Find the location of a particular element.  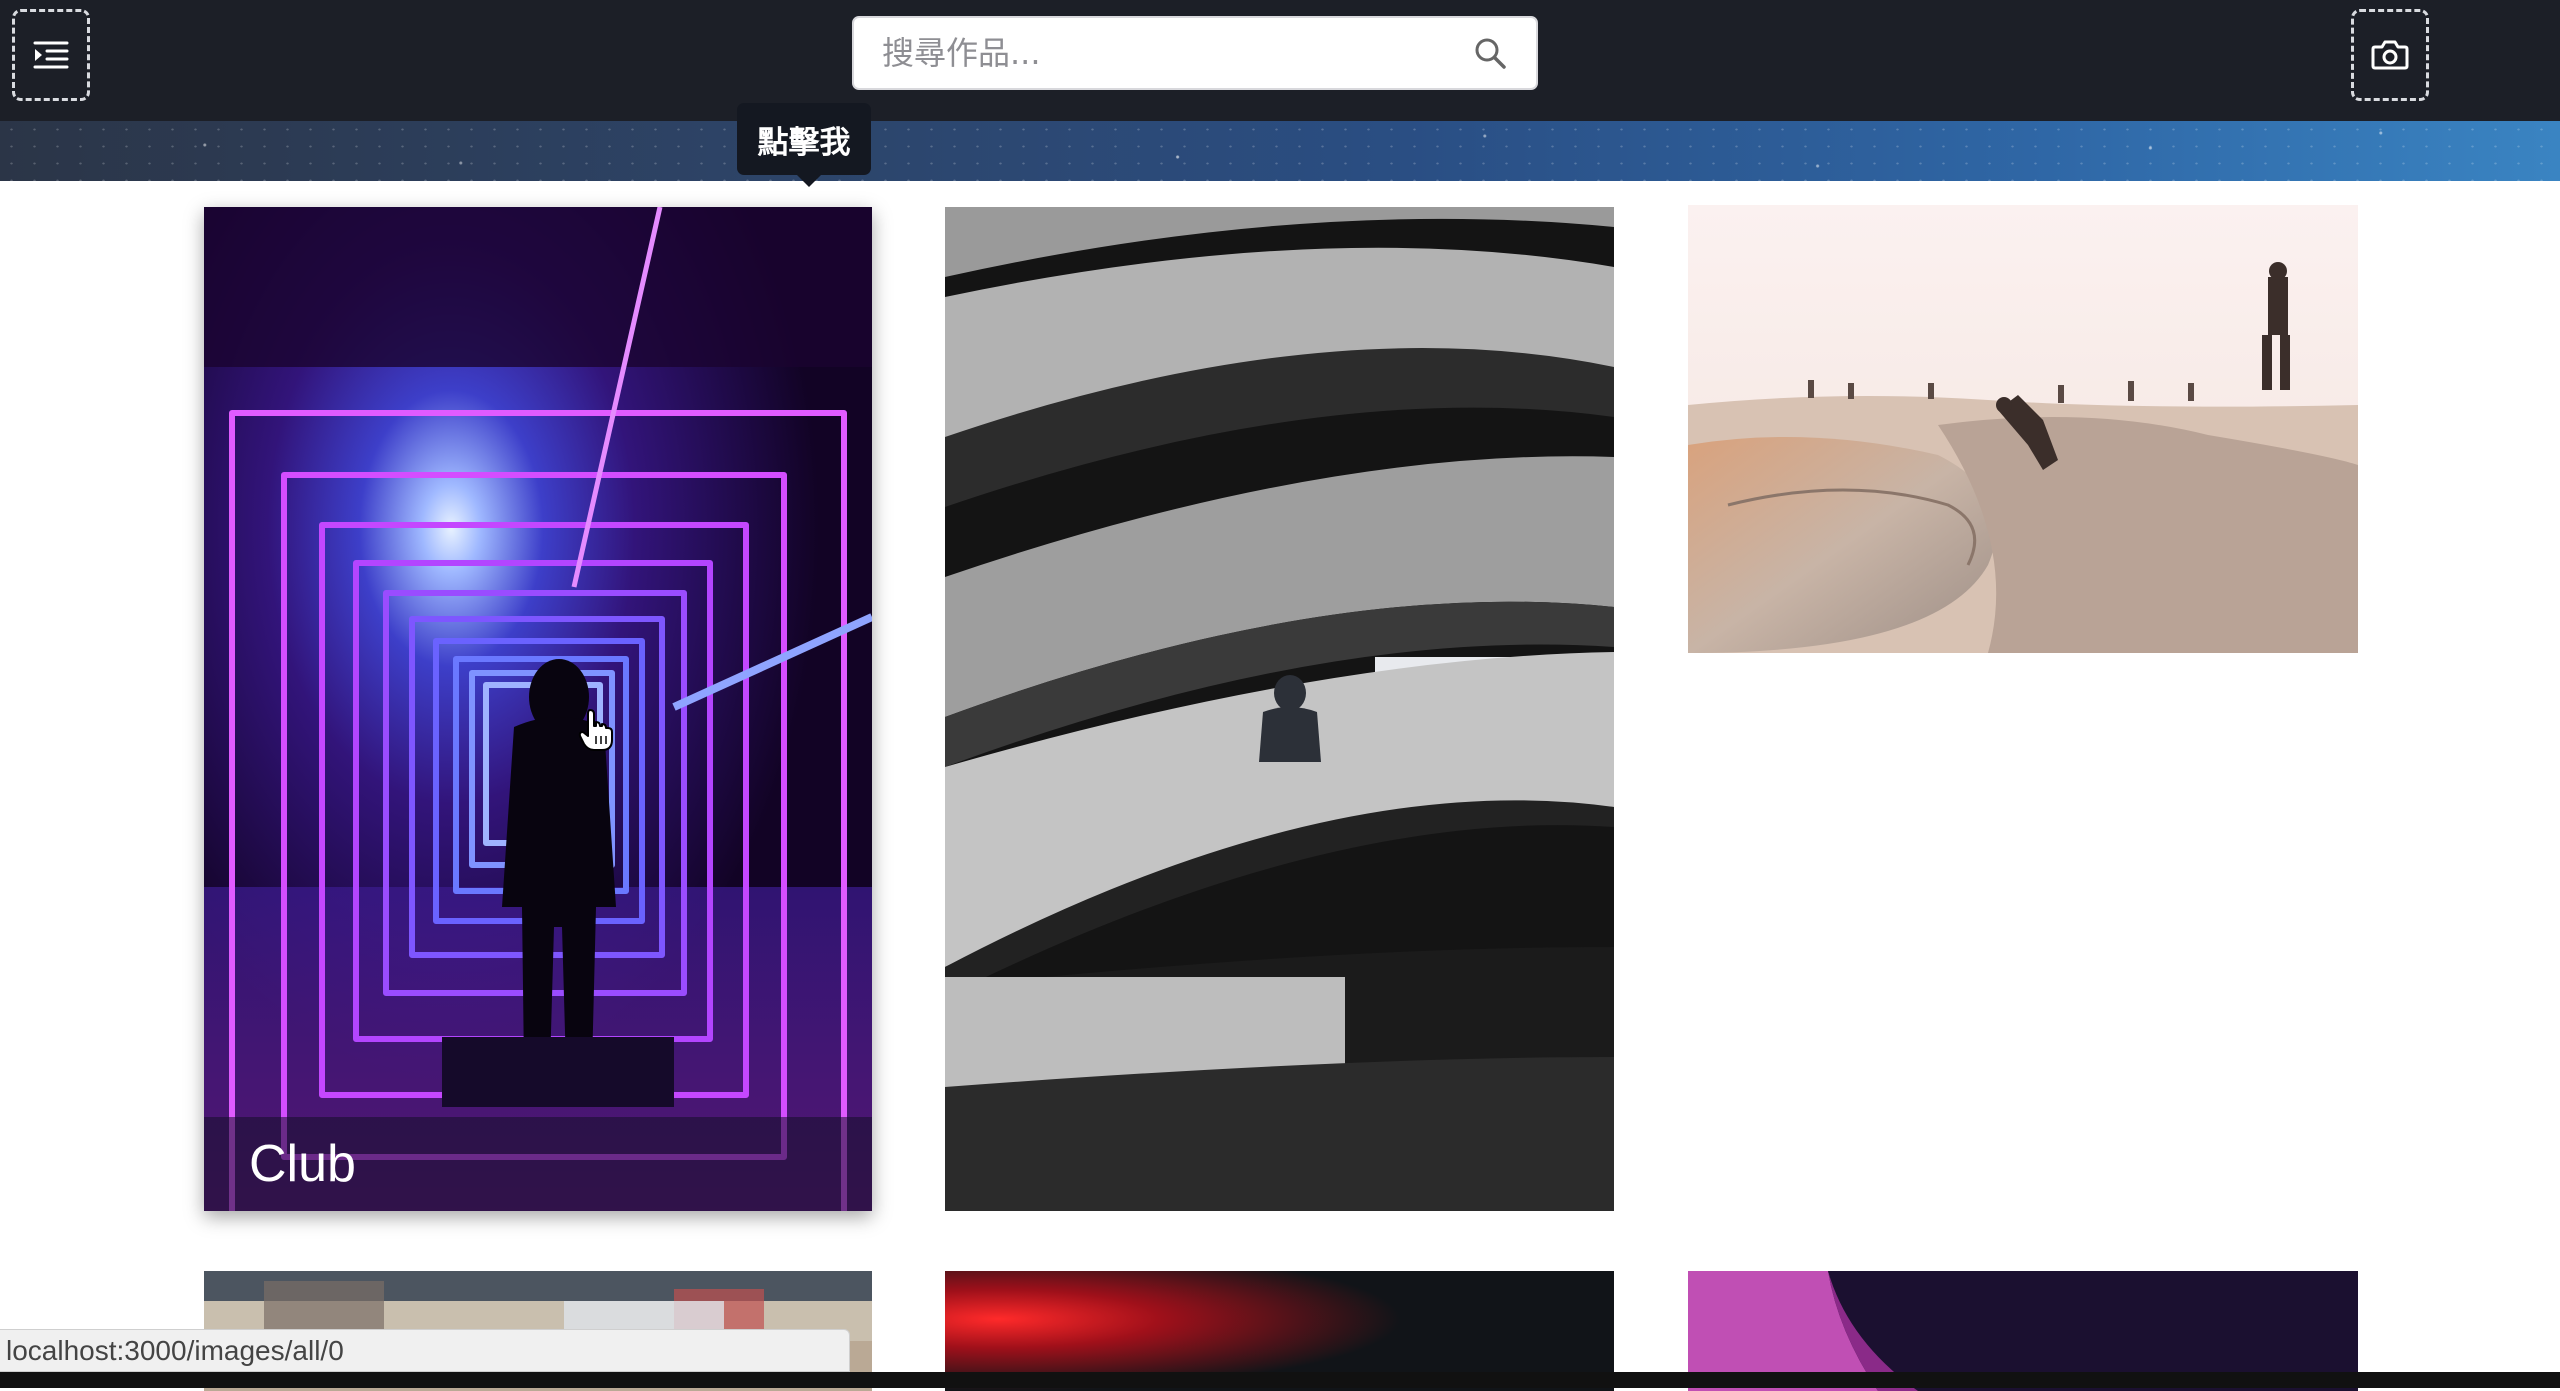

camera-button is located at coordinates (2390, 55).